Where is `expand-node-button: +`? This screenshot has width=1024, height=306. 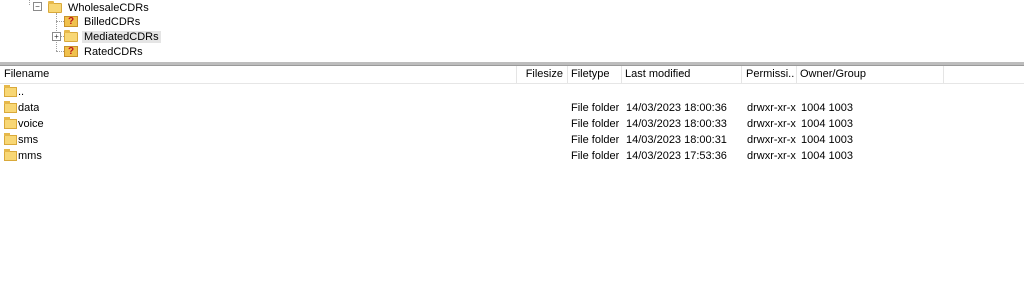
expand-node-button: + is located at coordinates (56, 36).